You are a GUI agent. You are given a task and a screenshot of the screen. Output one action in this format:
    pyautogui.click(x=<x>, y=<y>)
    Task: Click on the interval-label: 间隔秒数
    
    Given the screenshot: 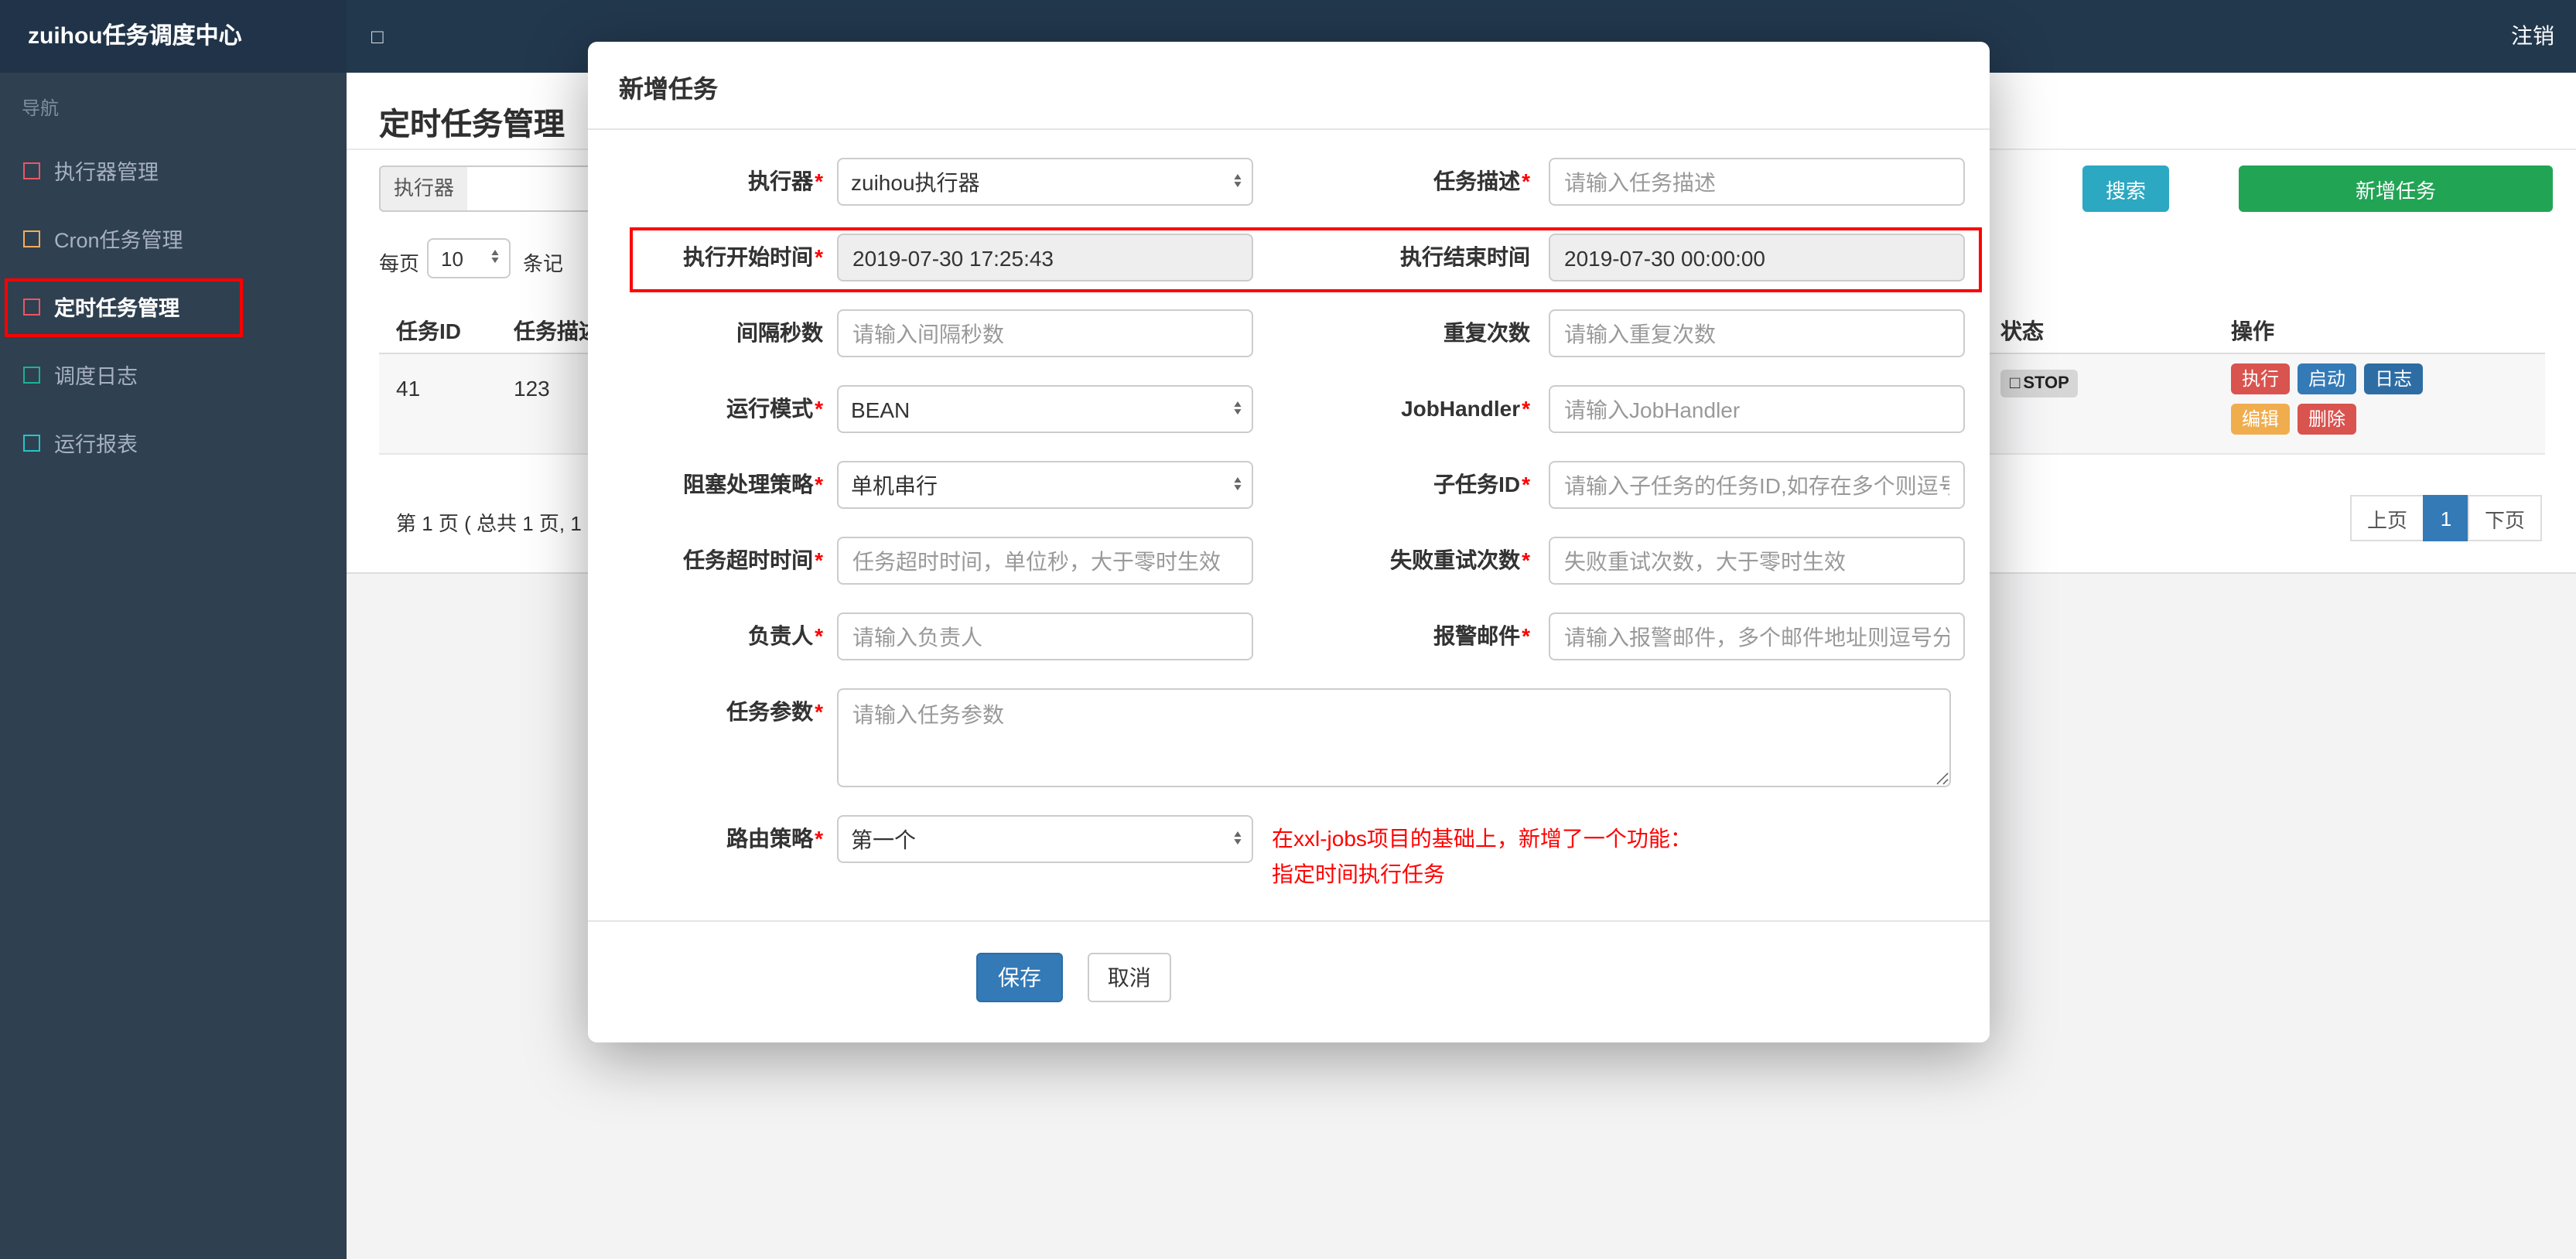 What is the action you would take?
    pyautogui.click(x=779, y=333)
    